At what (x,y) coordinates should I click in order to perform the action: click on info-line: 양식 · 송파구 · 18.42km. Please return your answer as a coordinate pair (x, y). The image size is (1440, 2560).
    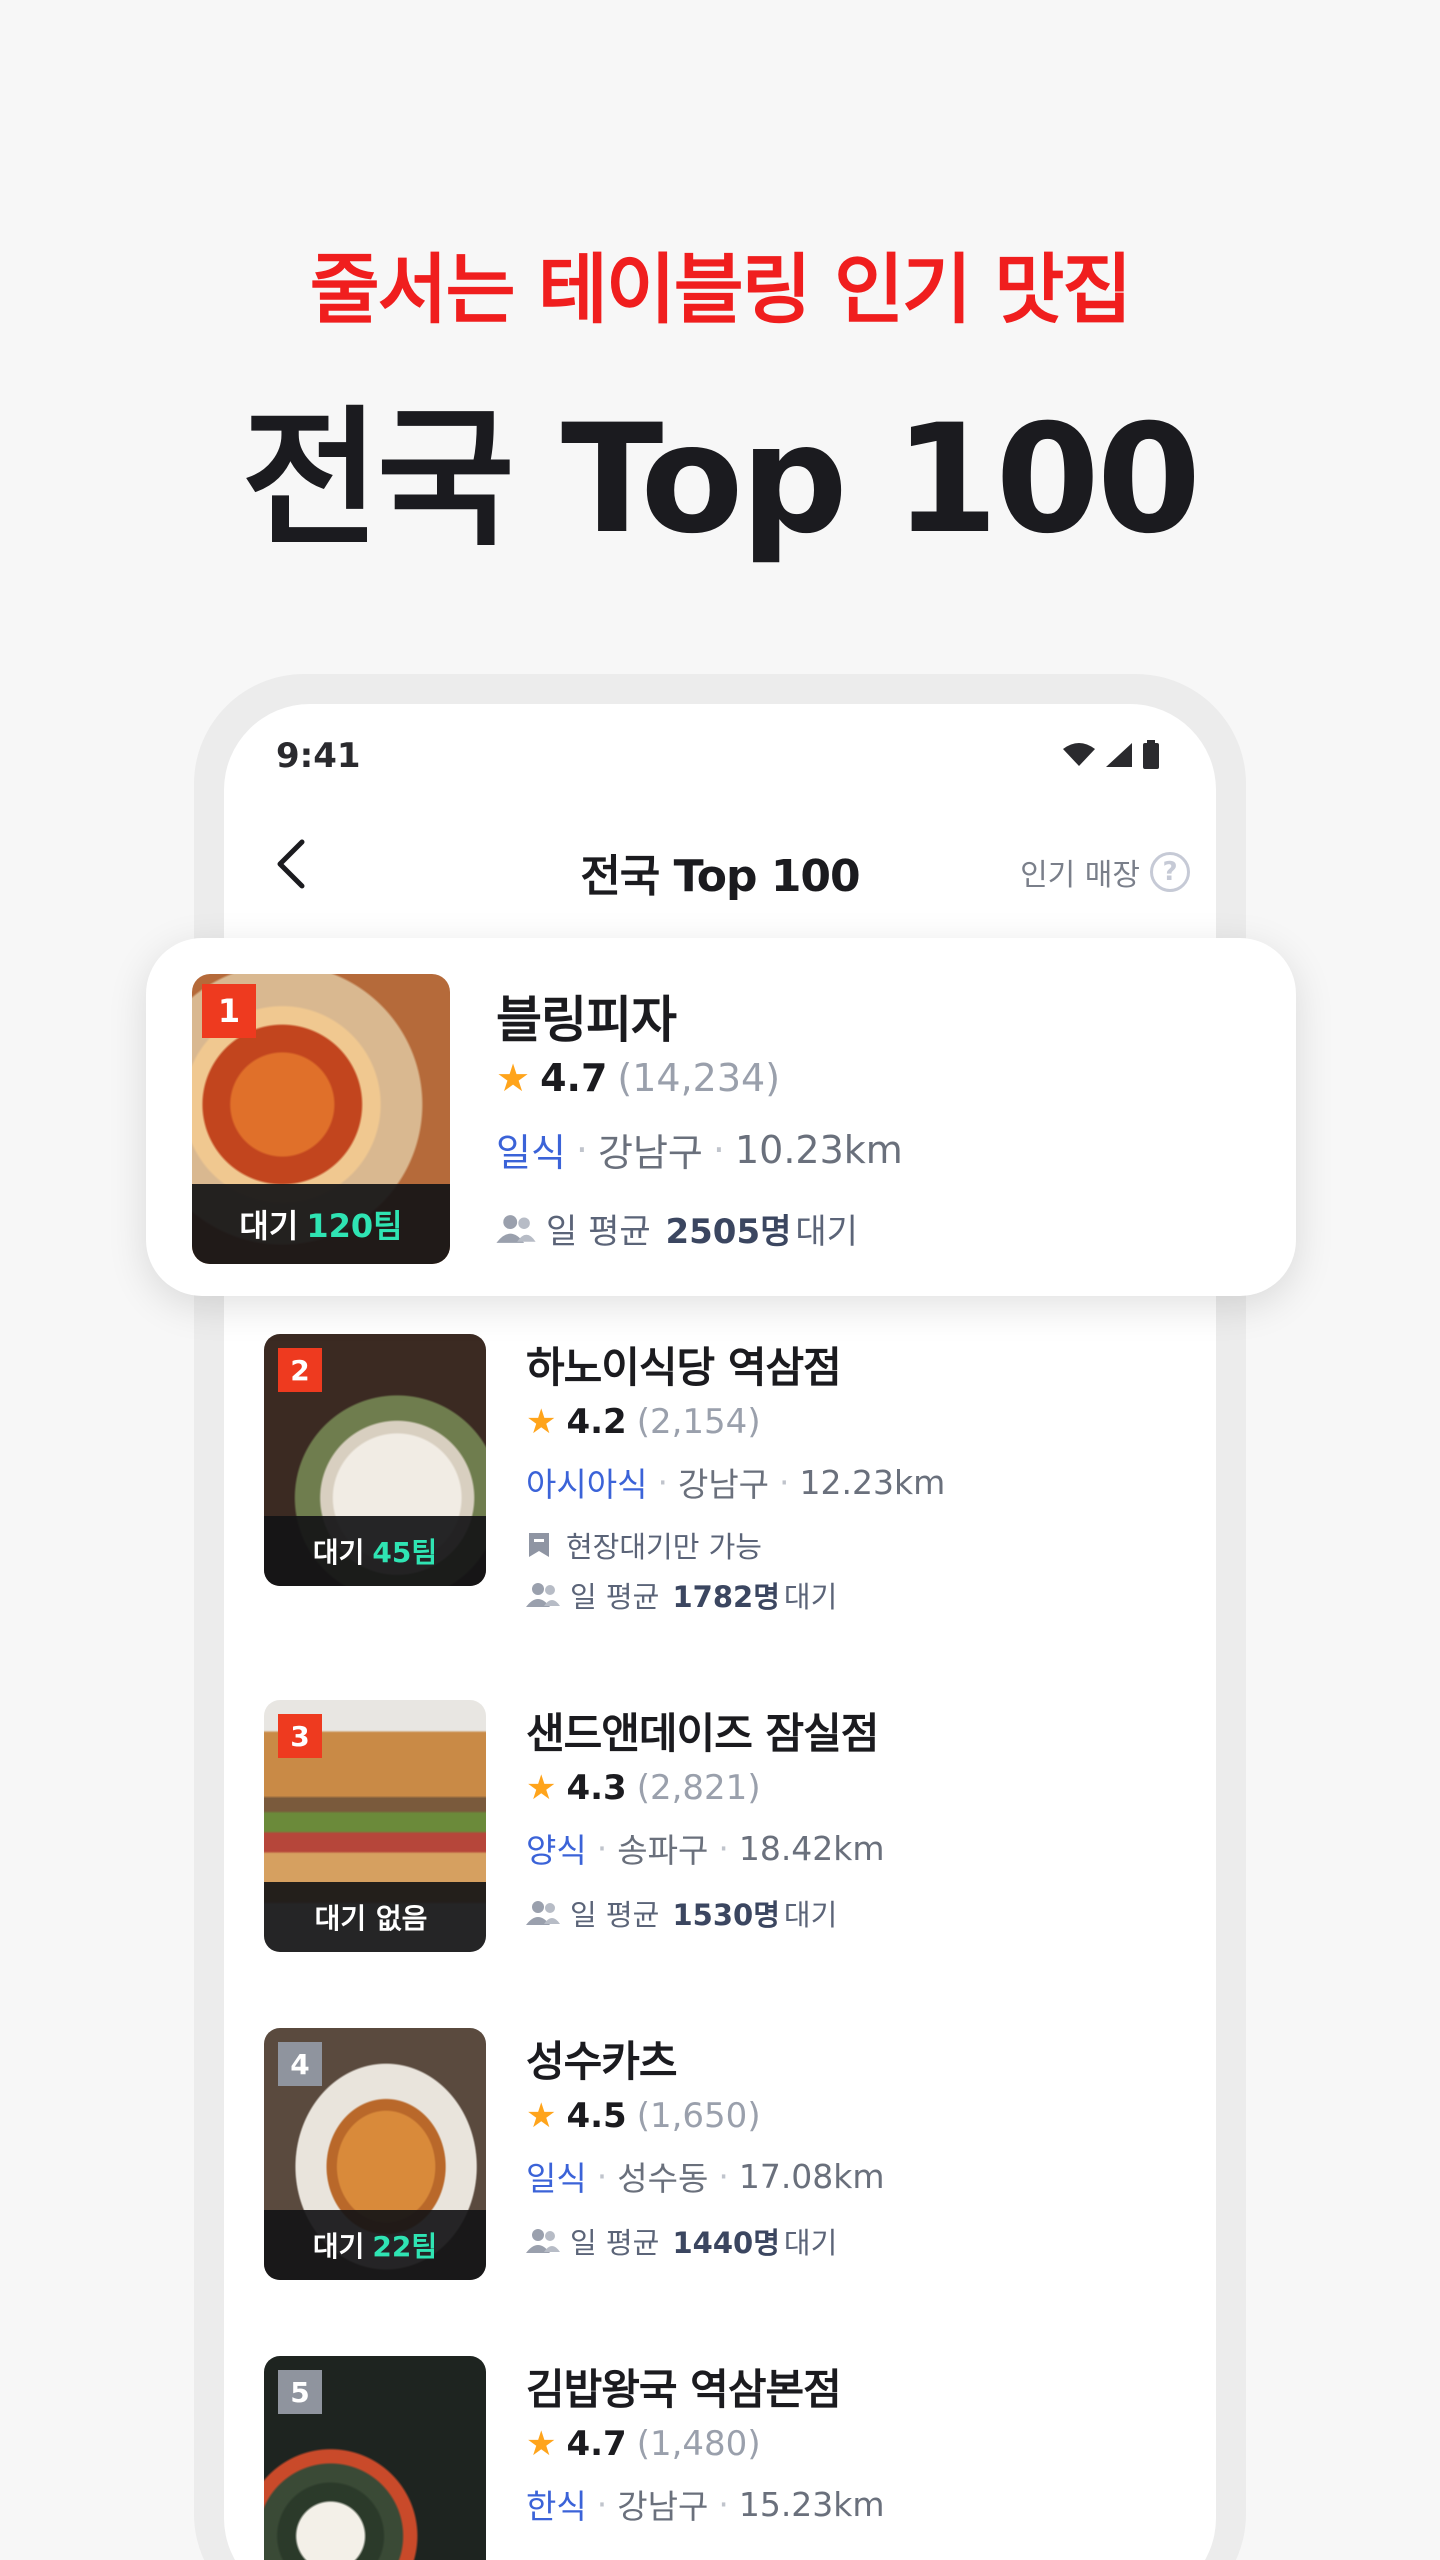
    Looking at the image, I should click on (705, 1848).